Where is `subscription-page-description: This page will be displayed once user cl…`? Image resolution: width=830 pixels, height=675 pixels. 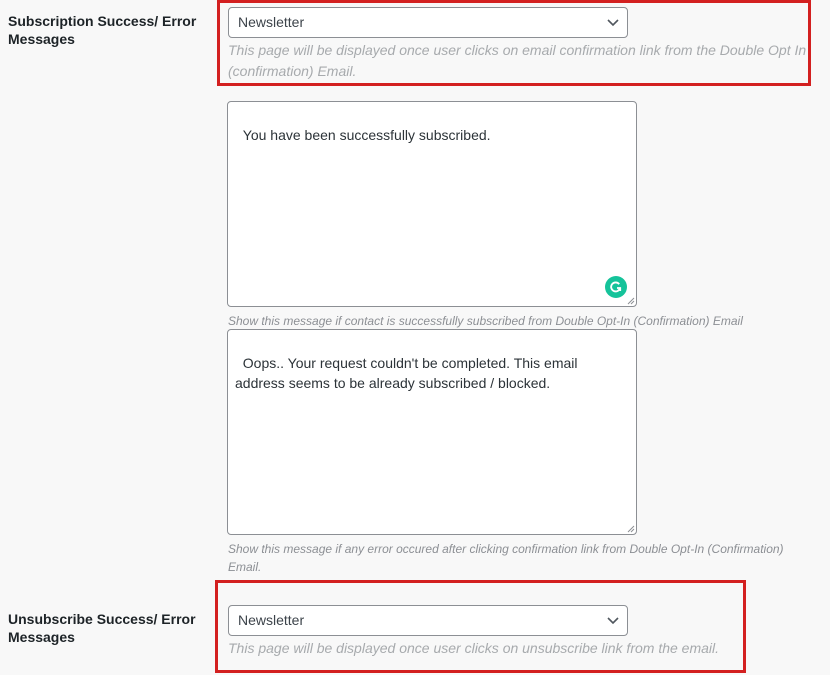
subscription-page-description: This page will be displayed once user cl… is located at coordinates (517, 60).